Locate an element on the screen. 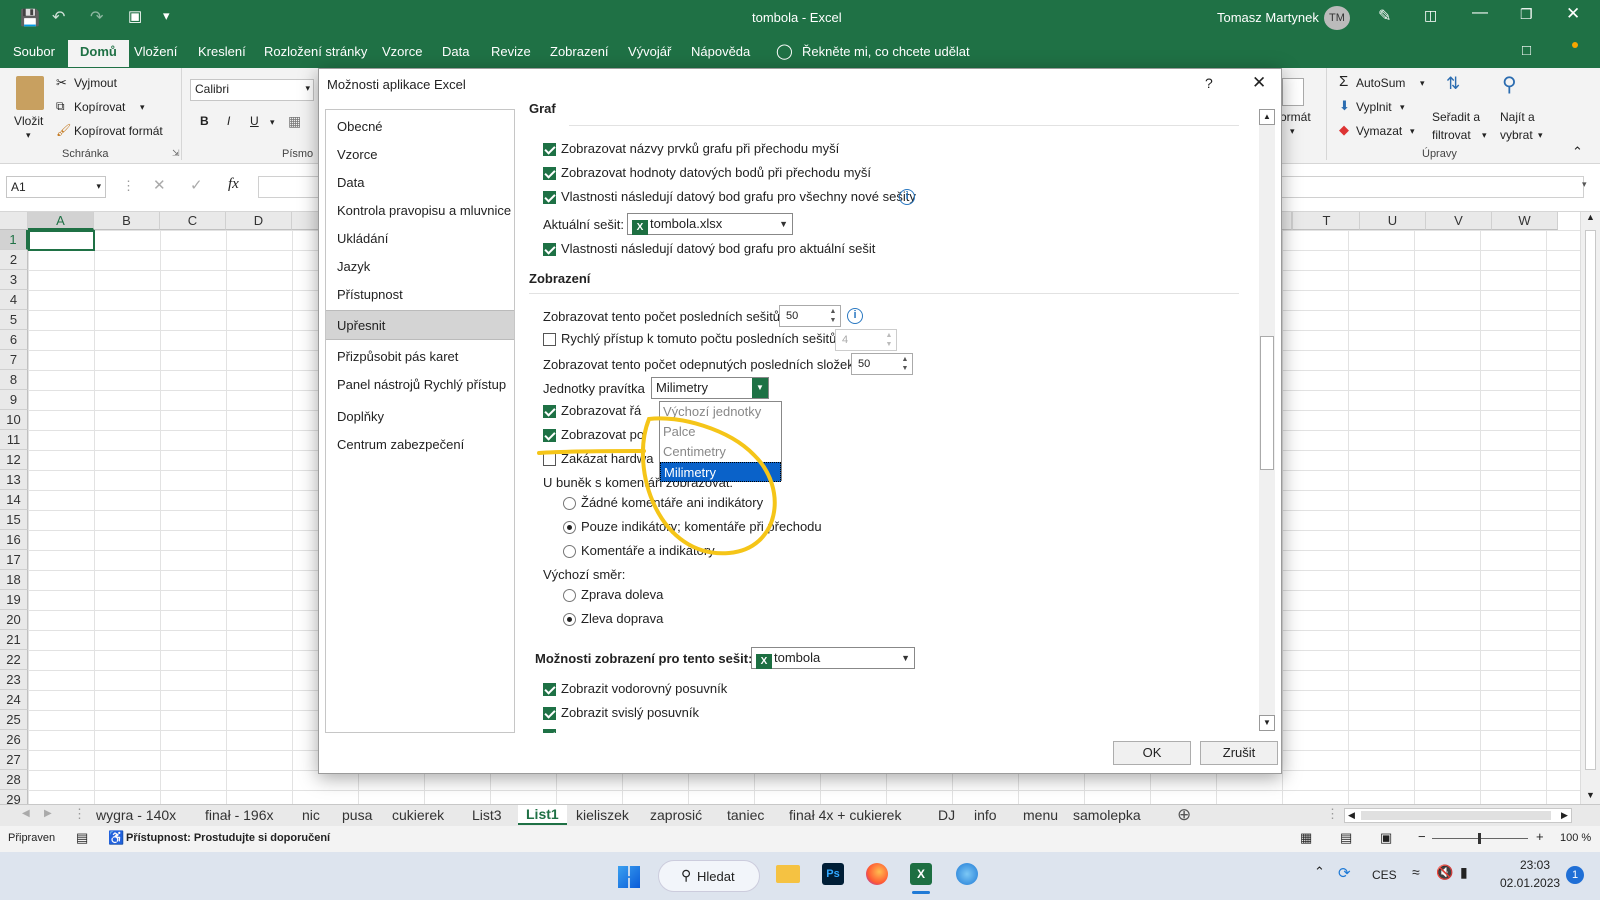  tab-review: Revize is located at coordinates (511, 51).